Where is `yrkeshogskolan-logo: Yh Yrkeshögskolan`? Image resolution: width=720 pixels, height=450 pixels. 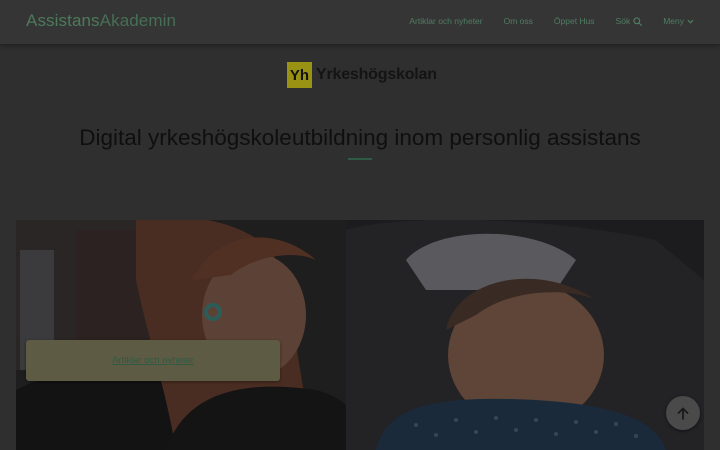 yrkeshogskolan-logo: Yh Yrkeshögskolan is located at coordinates (362, 75).